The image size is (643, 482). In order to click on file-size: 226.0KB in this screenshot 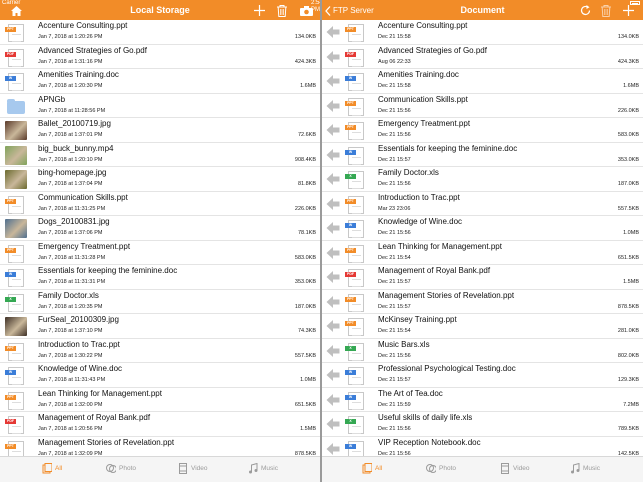, I will do `click(305, 208)`.